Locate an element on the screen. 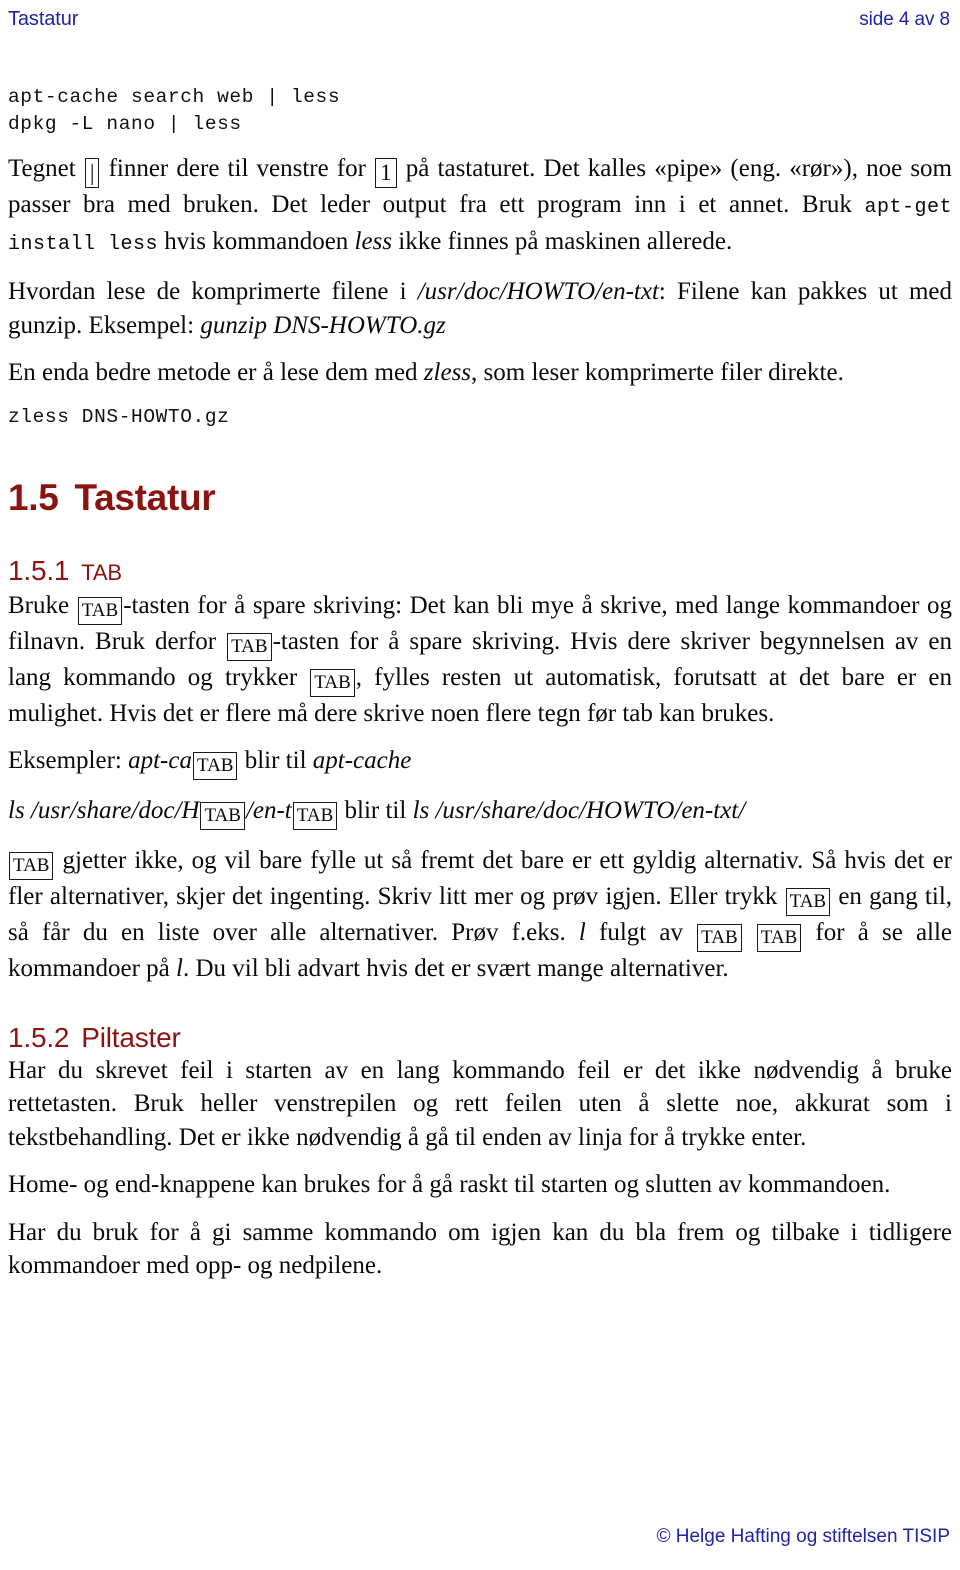 This screenshot has width=960, height=1570. subsection-heading-piltaster: 1.5.2 Piltaster is located at coordinates (480, 1038).